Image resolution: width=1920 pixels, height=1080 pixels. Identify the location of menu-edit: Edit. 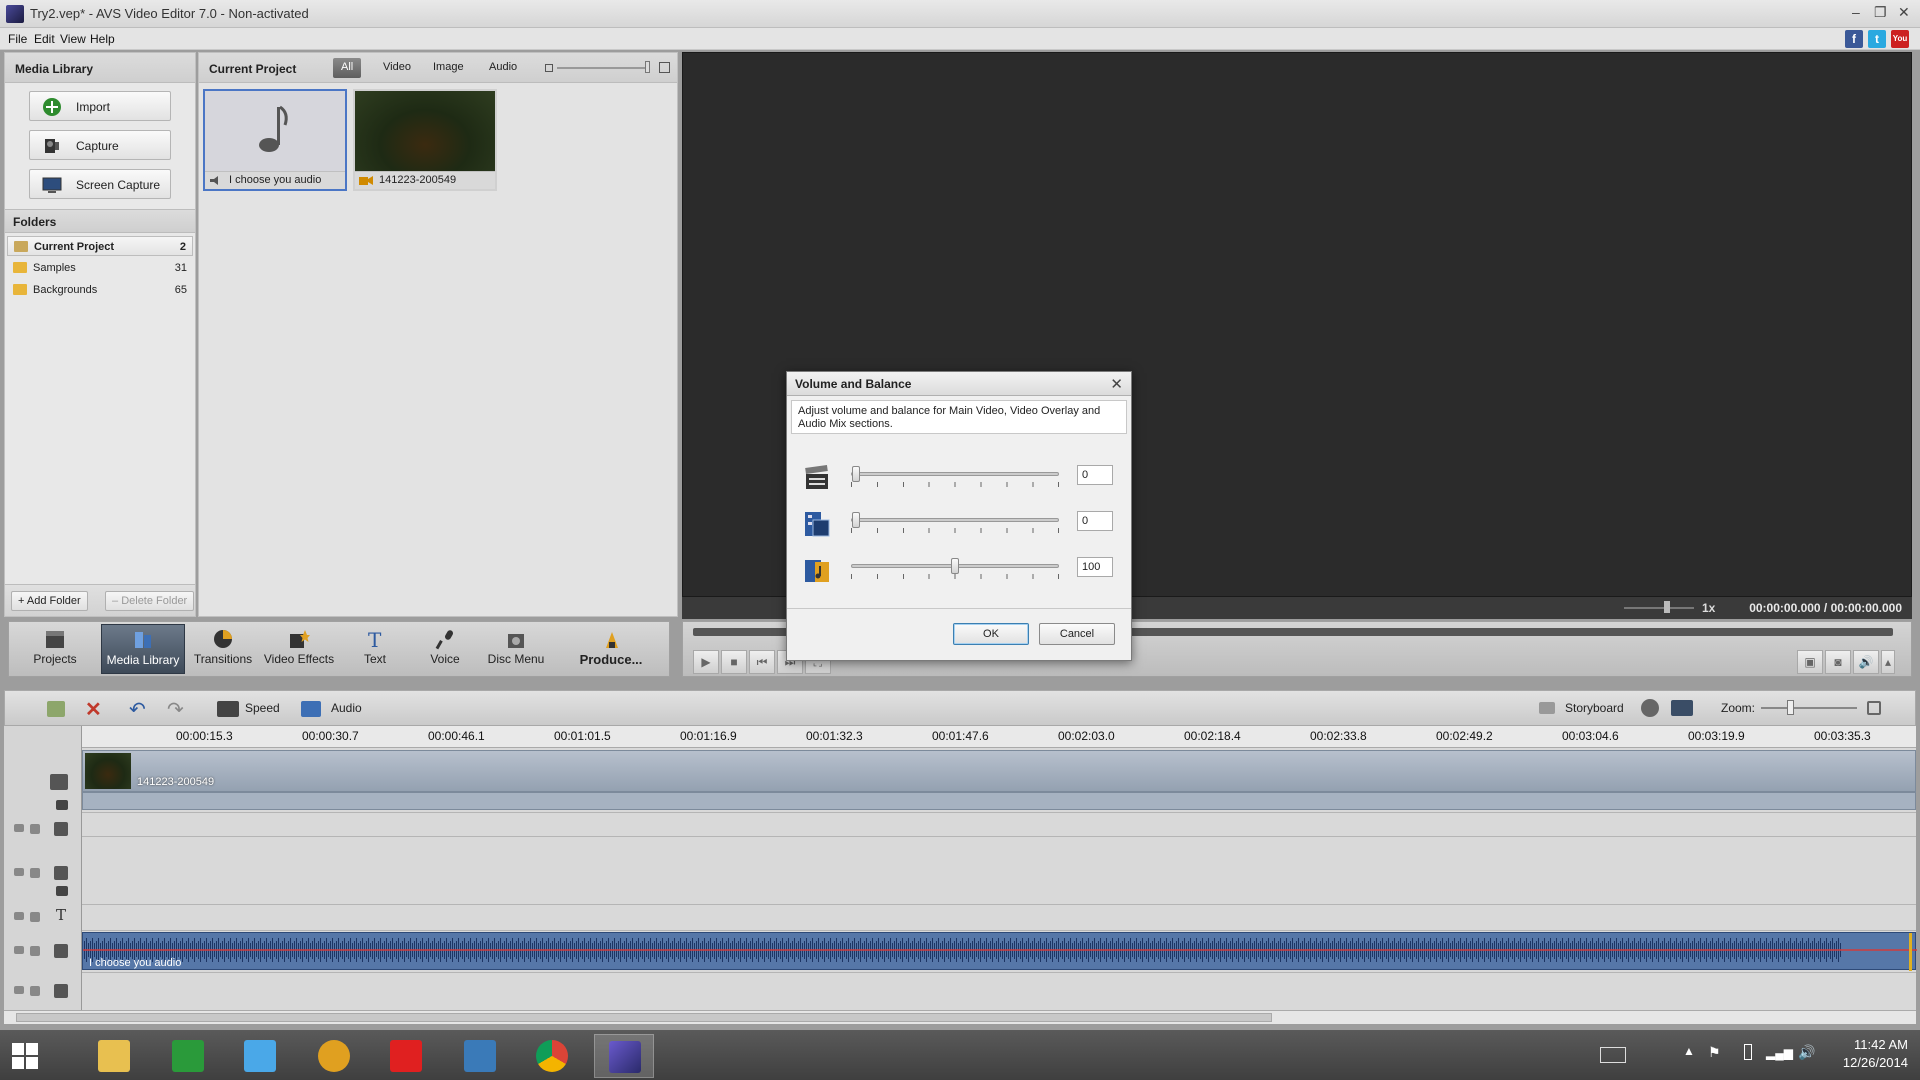
(44, 39).